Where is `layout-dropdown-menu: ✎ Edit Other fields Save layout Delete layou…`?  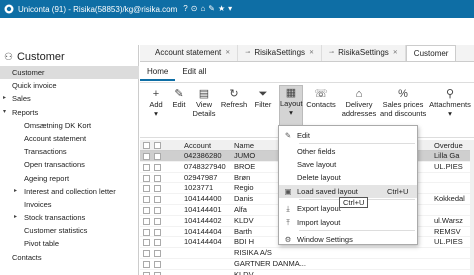 layout-dropdown-menu: ✎ Edit Other fields Save layout Delete layou… is located at coordinates (348, 185).